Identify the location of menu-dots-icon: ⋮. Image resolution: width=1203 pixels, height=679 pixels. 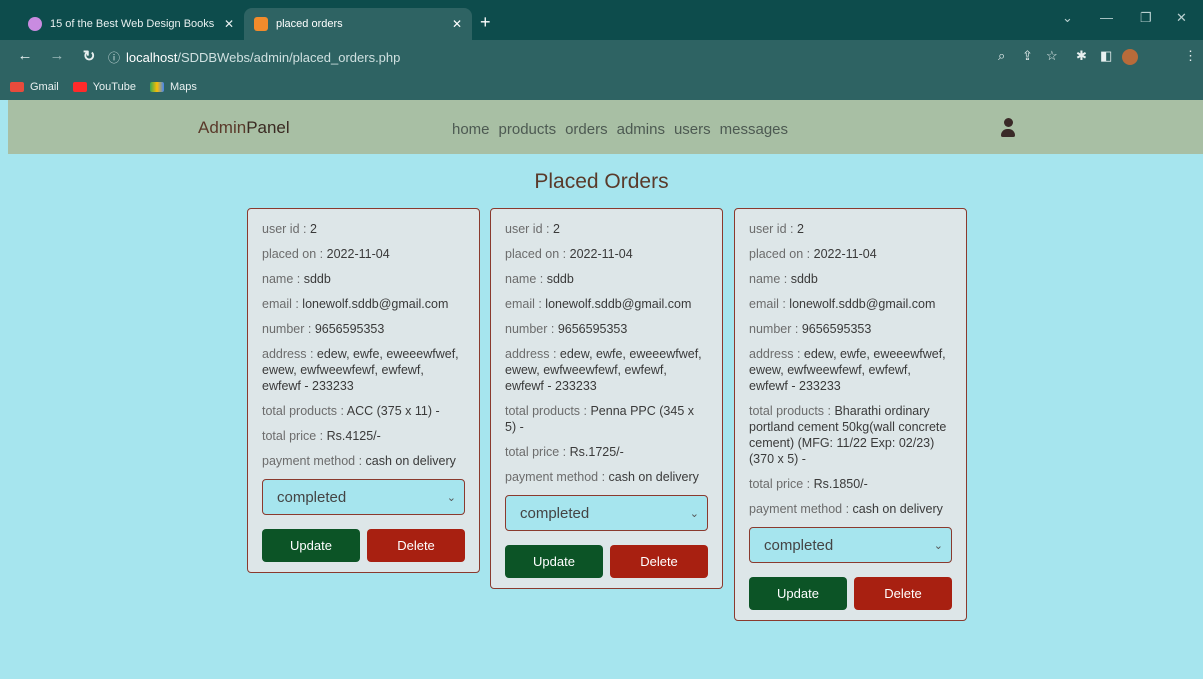
(1190, 56).